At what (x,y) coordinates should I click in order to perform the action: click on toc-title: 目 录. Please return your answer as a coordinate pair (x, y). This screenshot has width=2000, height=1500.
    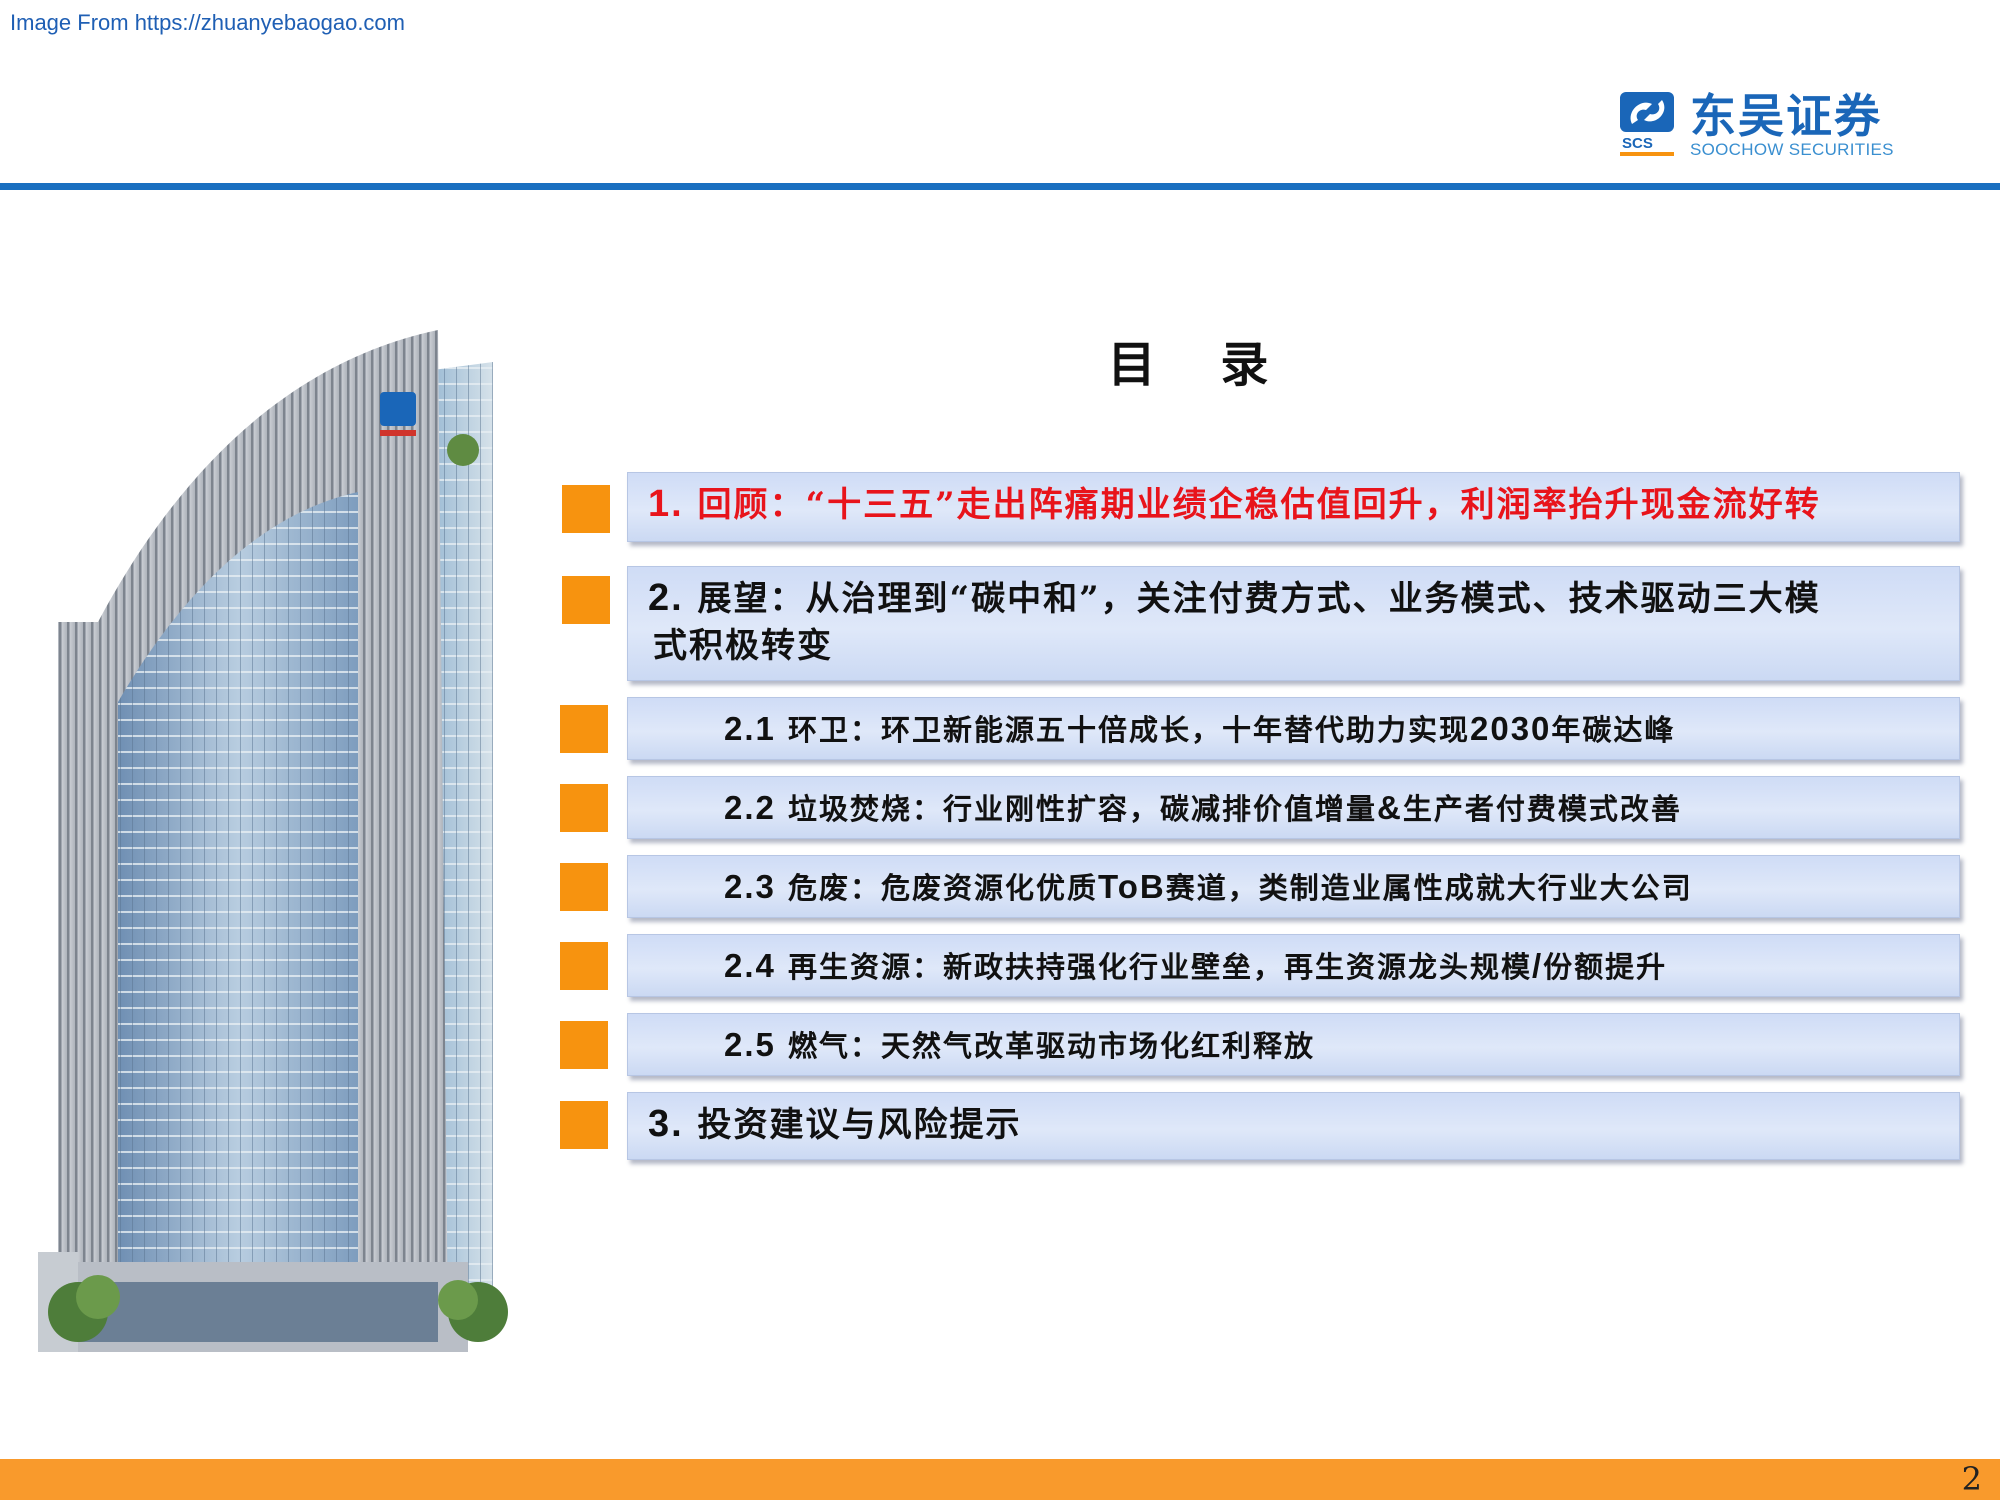
    Looking at the image, I should click on (1200, 365).